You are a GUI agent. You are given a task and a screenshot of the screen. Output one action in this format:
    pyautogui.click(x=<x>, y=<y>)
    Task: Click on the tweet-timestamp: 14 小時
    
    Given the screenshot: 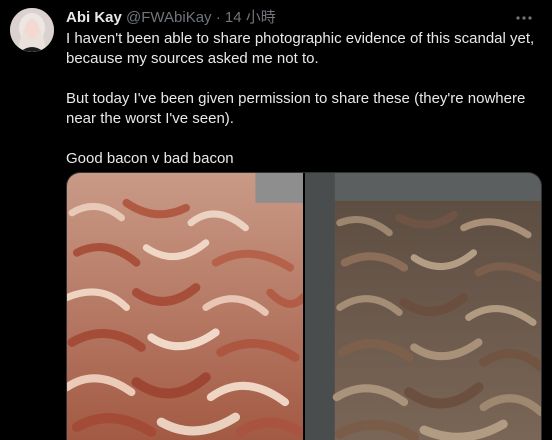 What is the action you would take?
    pyautogui.click(x=250, y=17)
    